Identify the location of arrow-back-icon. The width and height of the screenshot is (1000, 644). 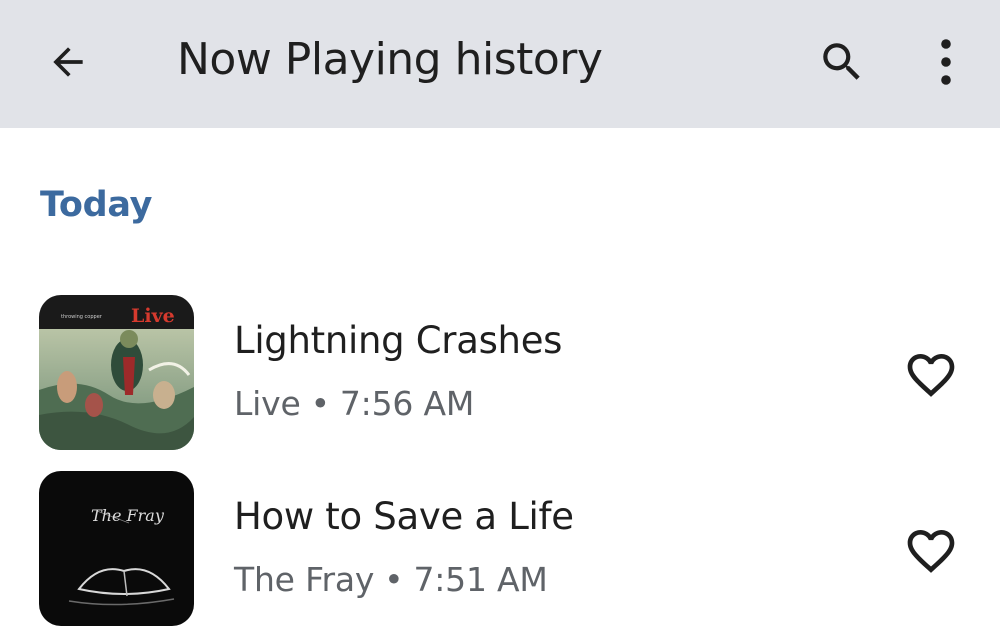
(68, 62).